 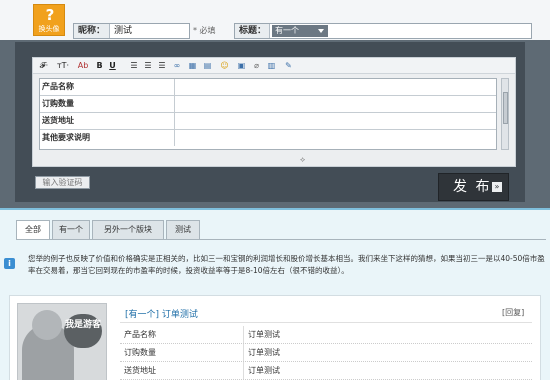 What do you see at coordinates (108, 87) in the screenshot?
I see `row-label: 产品名称` at bounding box center [108, 87].